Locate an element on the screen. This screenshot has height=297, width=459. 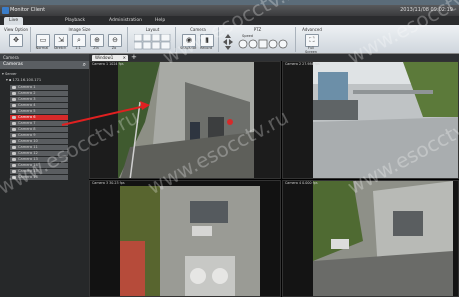
camera-list-item: Camera 15 is located at coordinates (39, 171).